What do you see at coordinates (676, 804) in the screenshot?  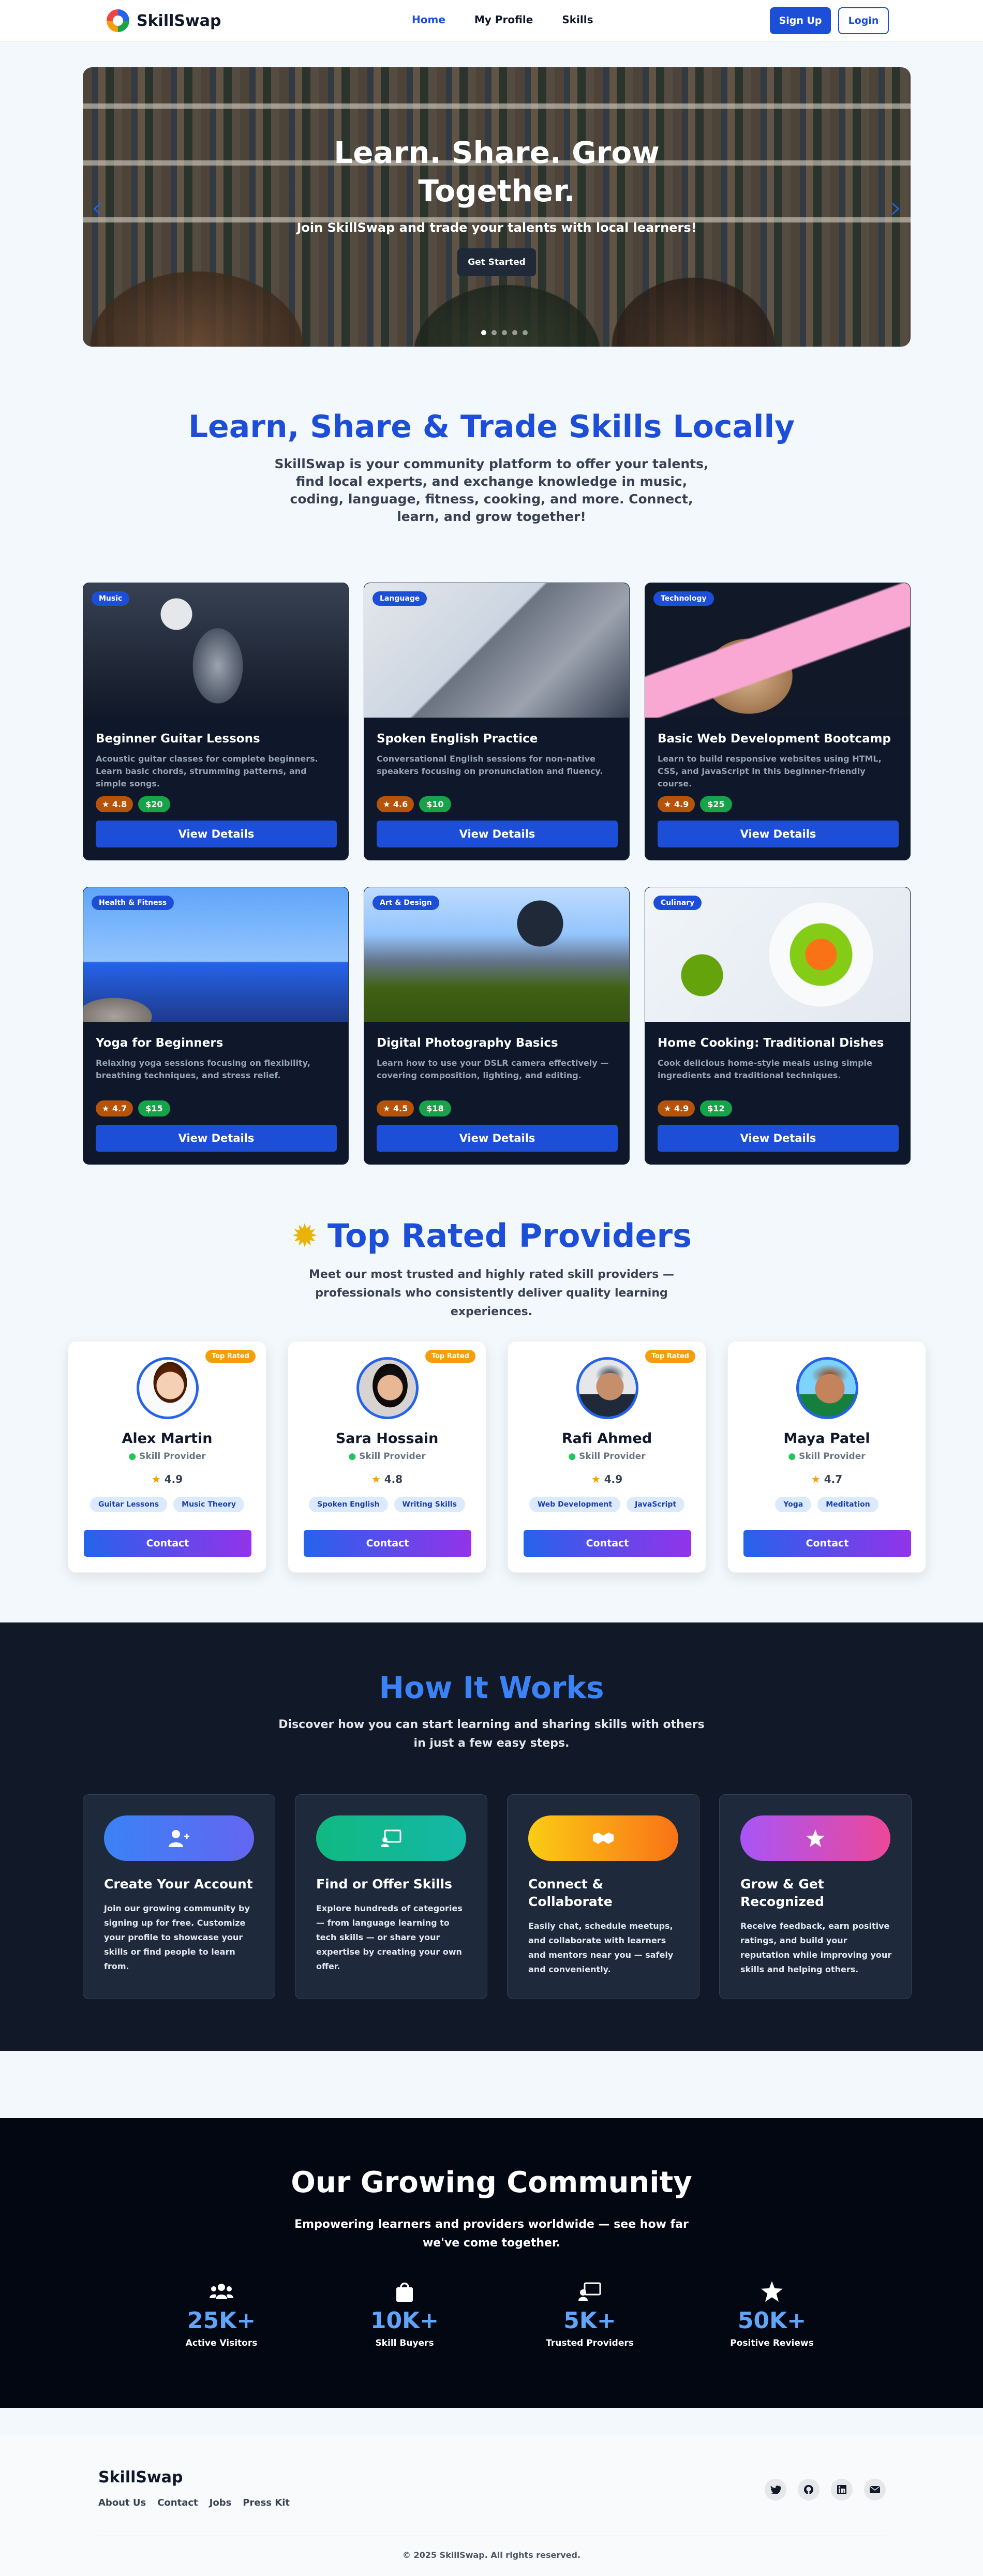 I see `rating-badge: ★ 4.9` at bounding box center [676, 804].